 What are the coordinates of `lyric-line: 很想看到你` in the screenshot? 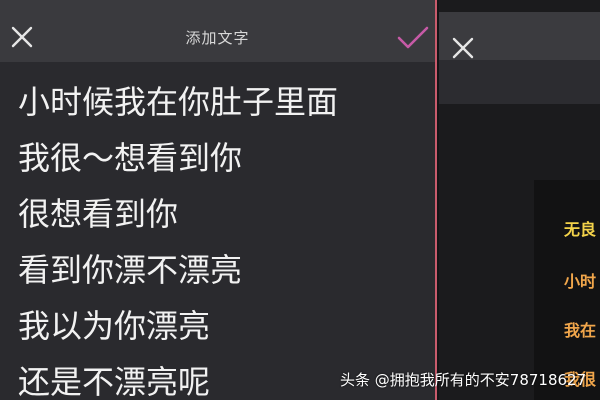 It's located at (98, 214).